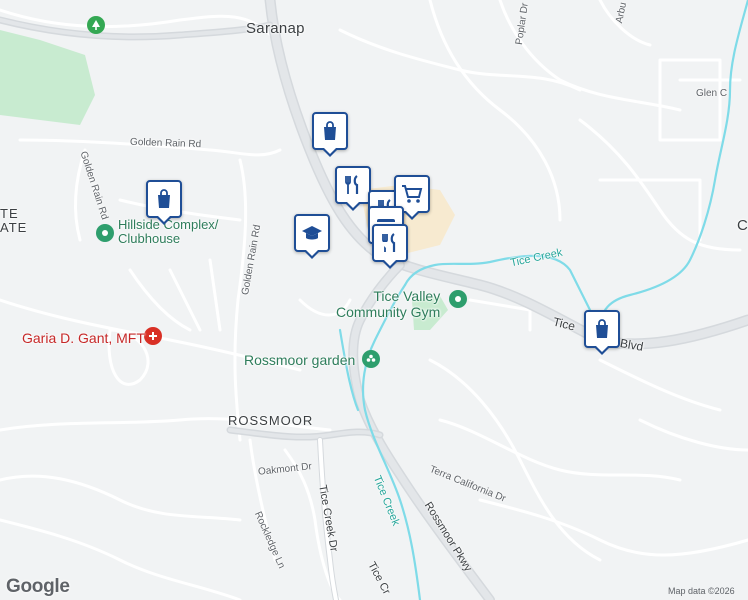 This screenshot has height=600, width=748. I want to click on shopping-marker-left, so click(164, 202).